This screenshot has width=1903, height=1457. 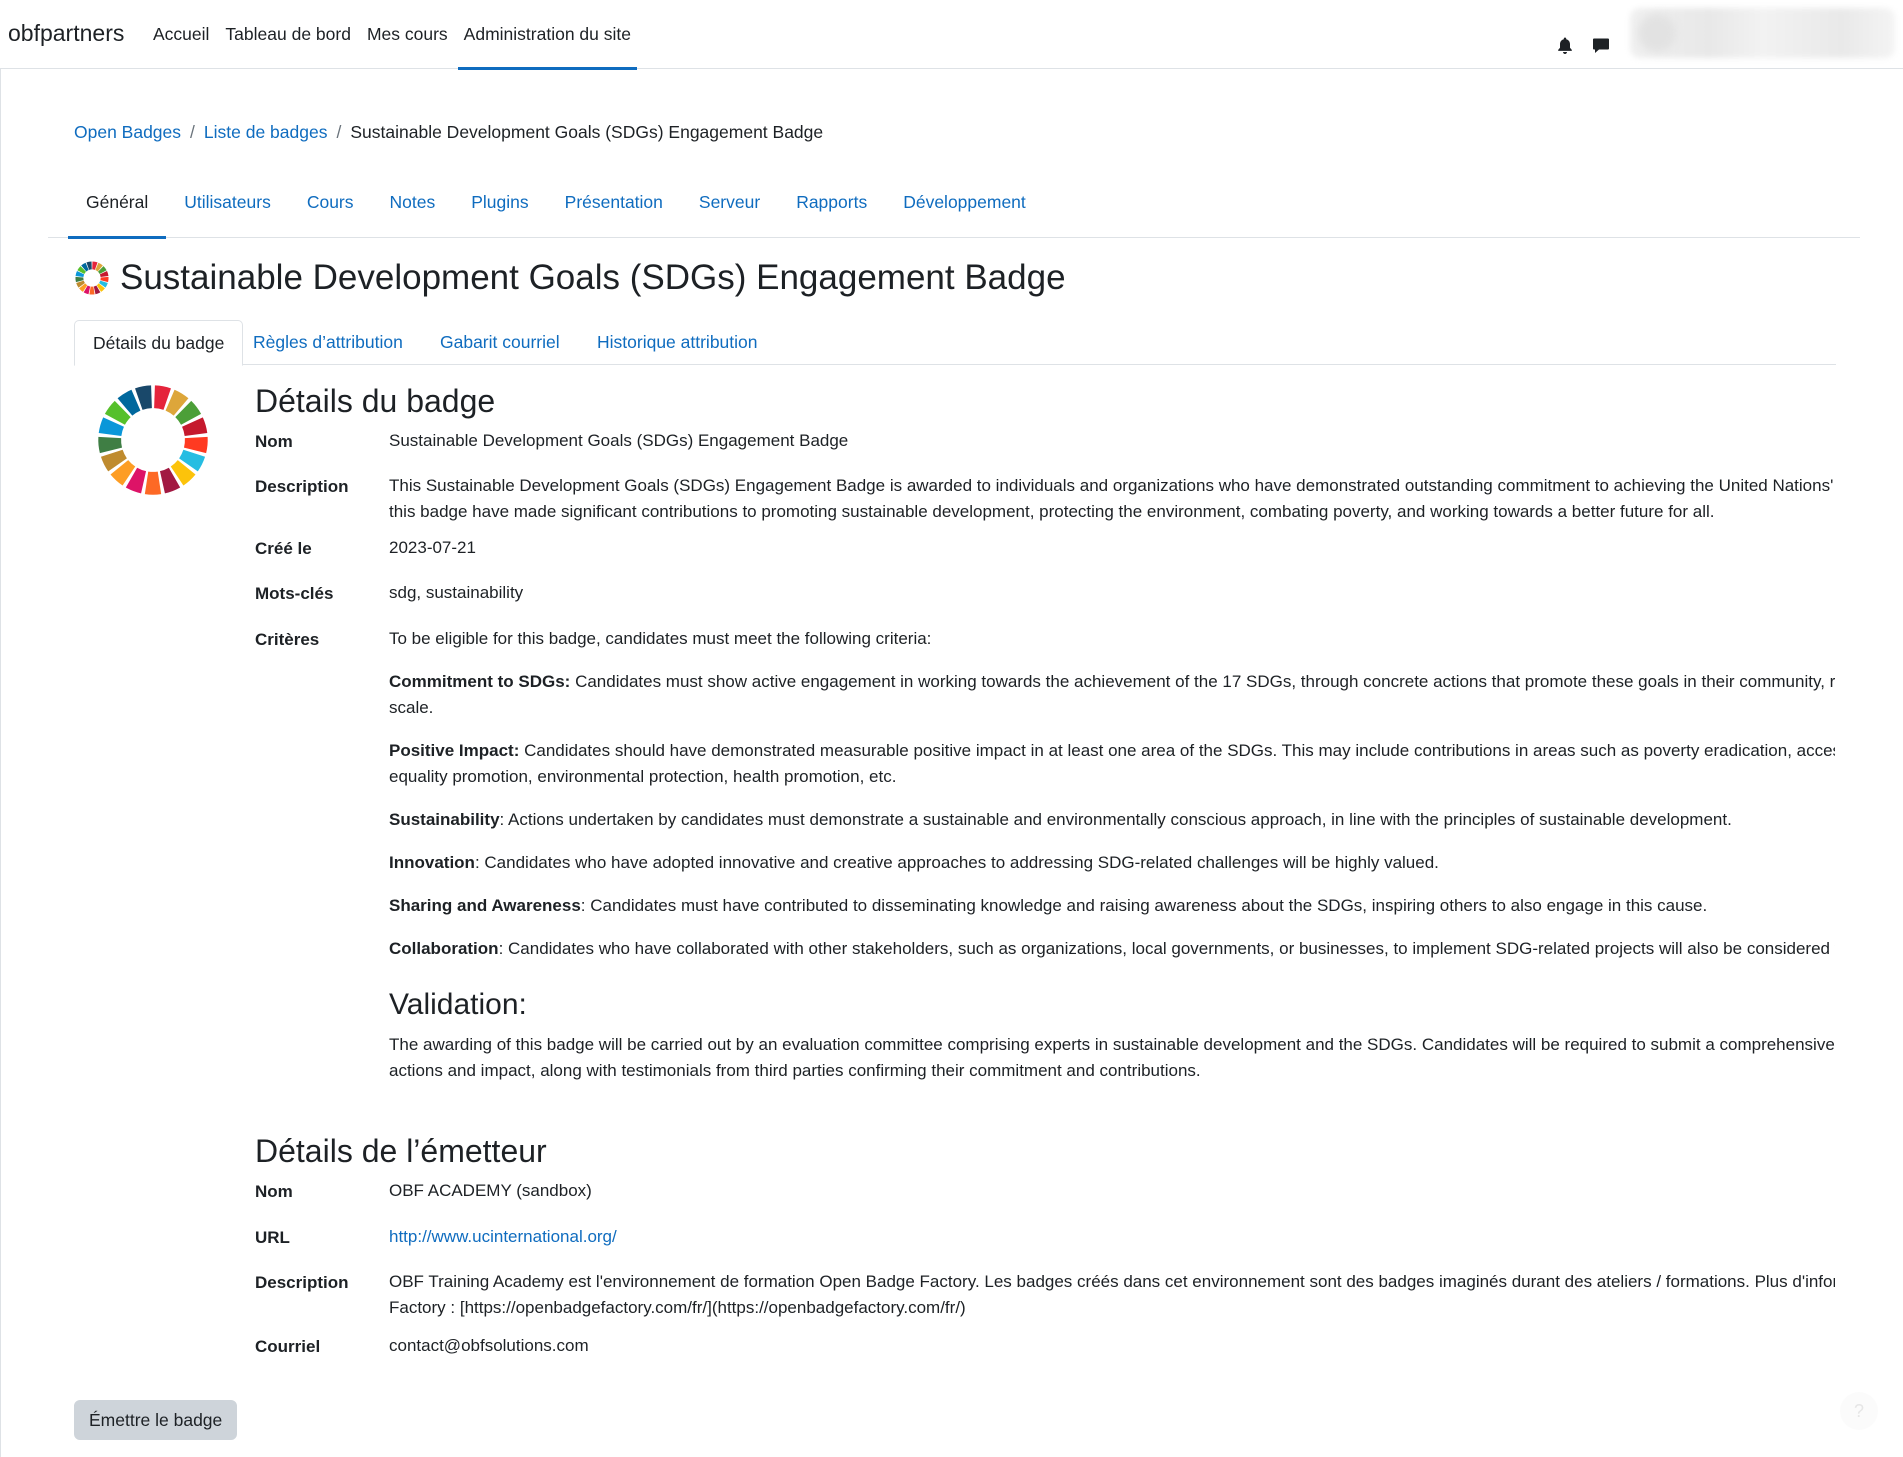 What do you see at coordinates (413, 215) in the screenshot?
I see `secnav-grades: Notes` at bounding box center [413, 215].